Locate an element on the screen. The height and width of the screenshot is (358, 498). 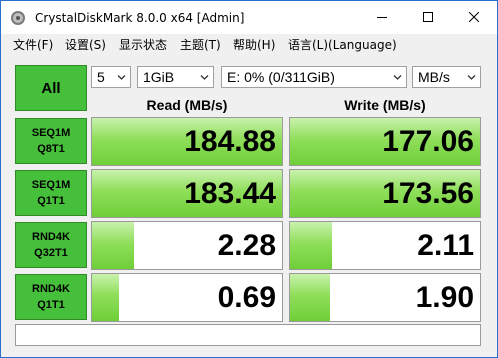
write-value: 173.56 is located at coordinates (428, 193).